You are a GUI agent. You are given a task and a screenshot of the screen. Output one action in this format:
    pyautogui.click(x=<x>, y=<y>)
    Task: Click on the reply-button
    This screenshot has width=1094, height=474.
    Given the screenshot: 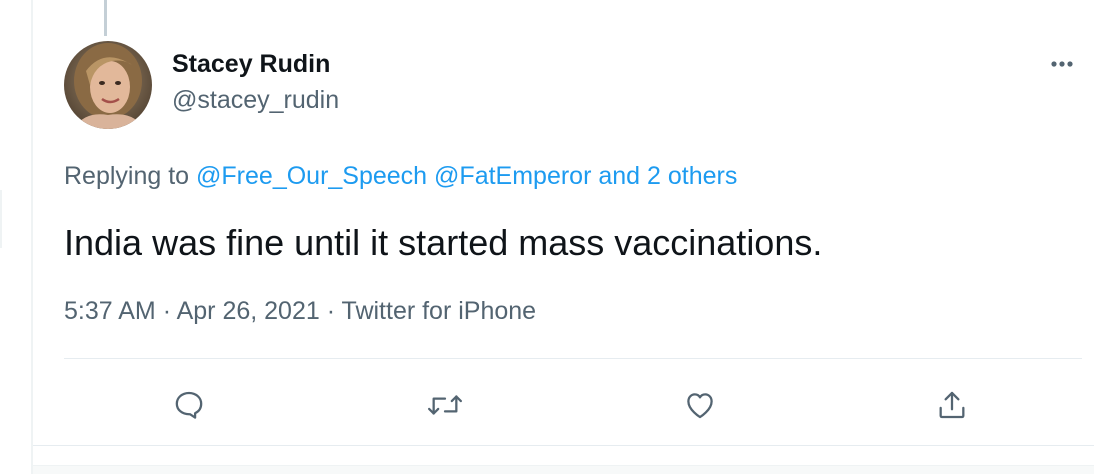 What is the action you would take?
    pyautogui.click(x=189, y=405)
    